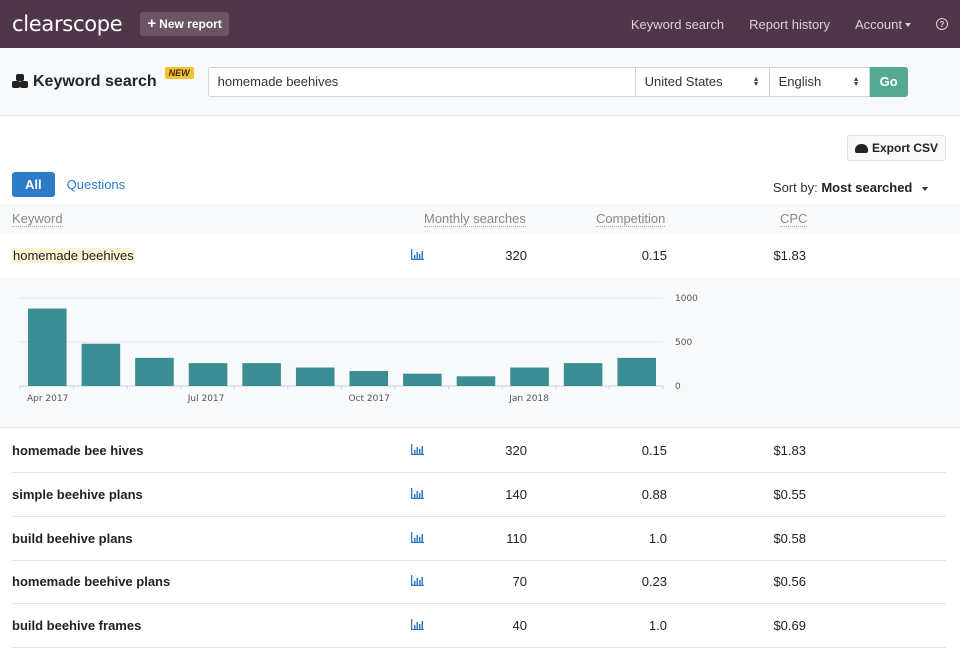 The height and width of the screenshot is (648, 960). Describe the element at coordinates (789, 24) in the screenshot. I see `nav-report-history: Report history` at that location.